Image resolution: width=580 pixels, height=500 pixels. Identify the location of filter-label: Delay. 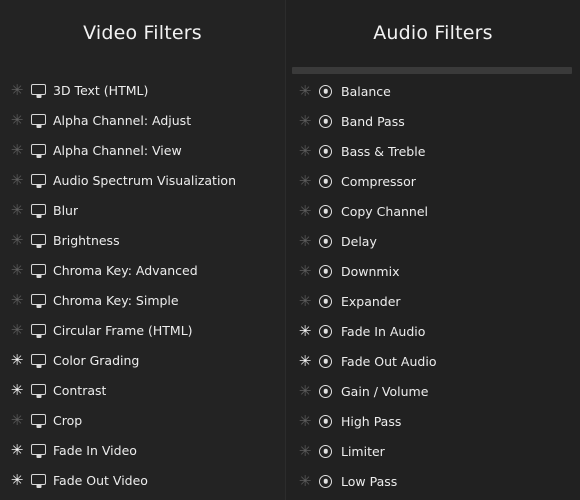
(359, 242).